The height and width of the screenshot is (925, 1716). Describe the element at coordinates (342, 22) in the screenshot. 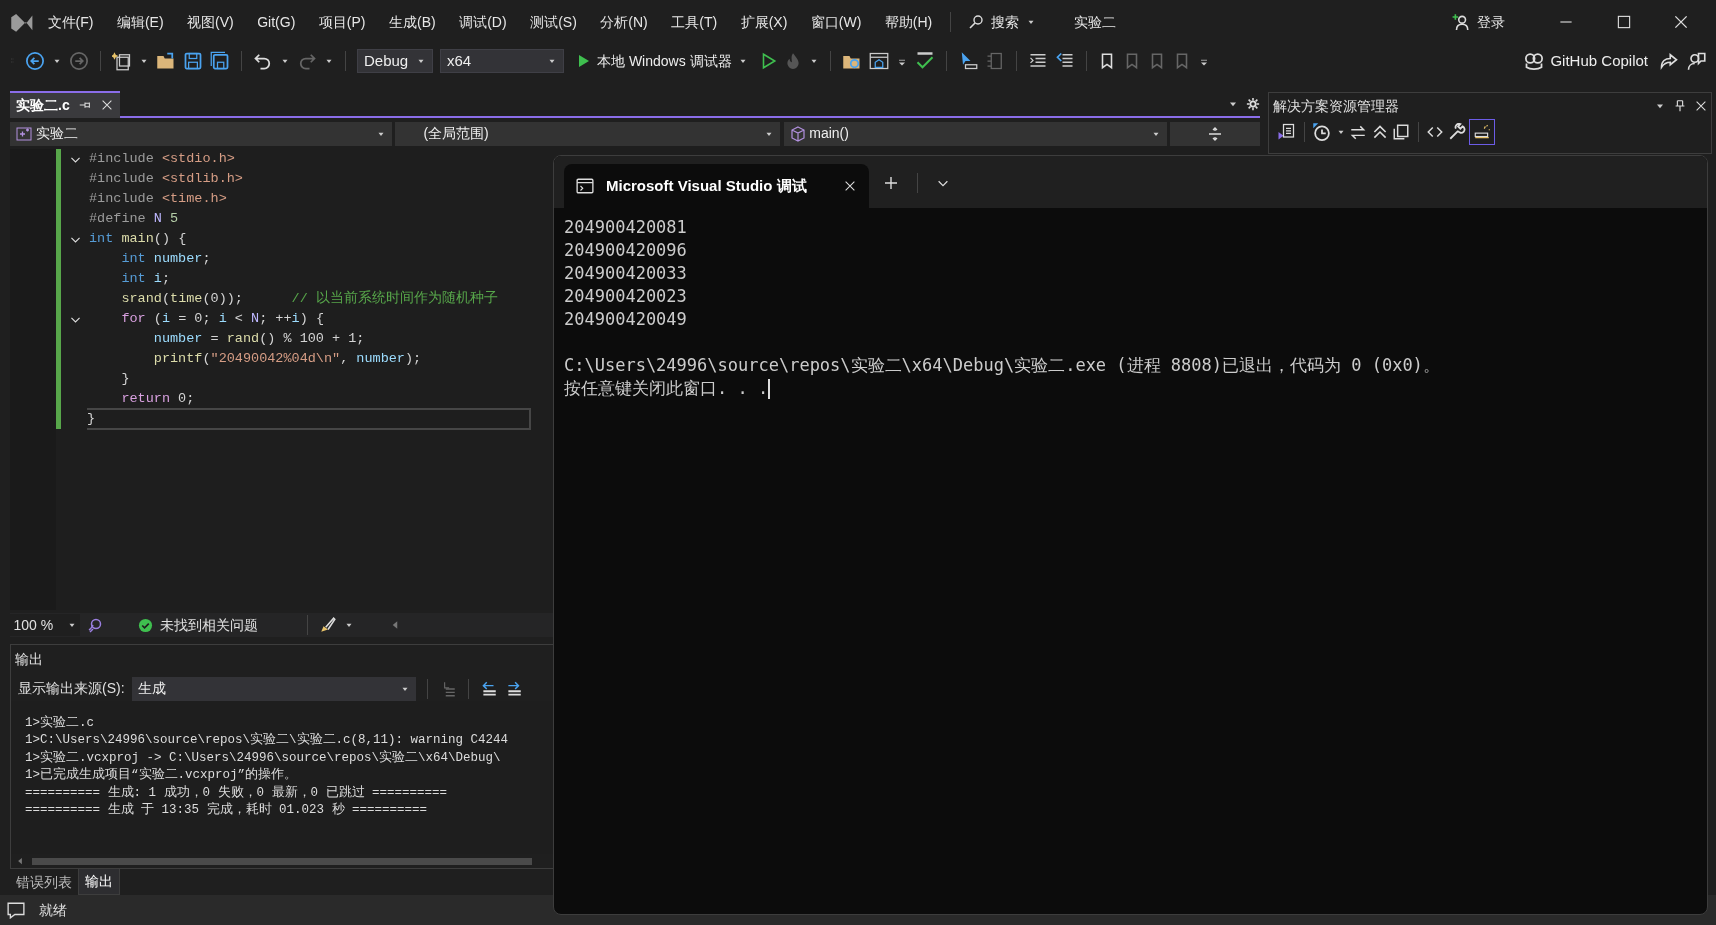

I see `menu-item: 项目(P)` at that location.